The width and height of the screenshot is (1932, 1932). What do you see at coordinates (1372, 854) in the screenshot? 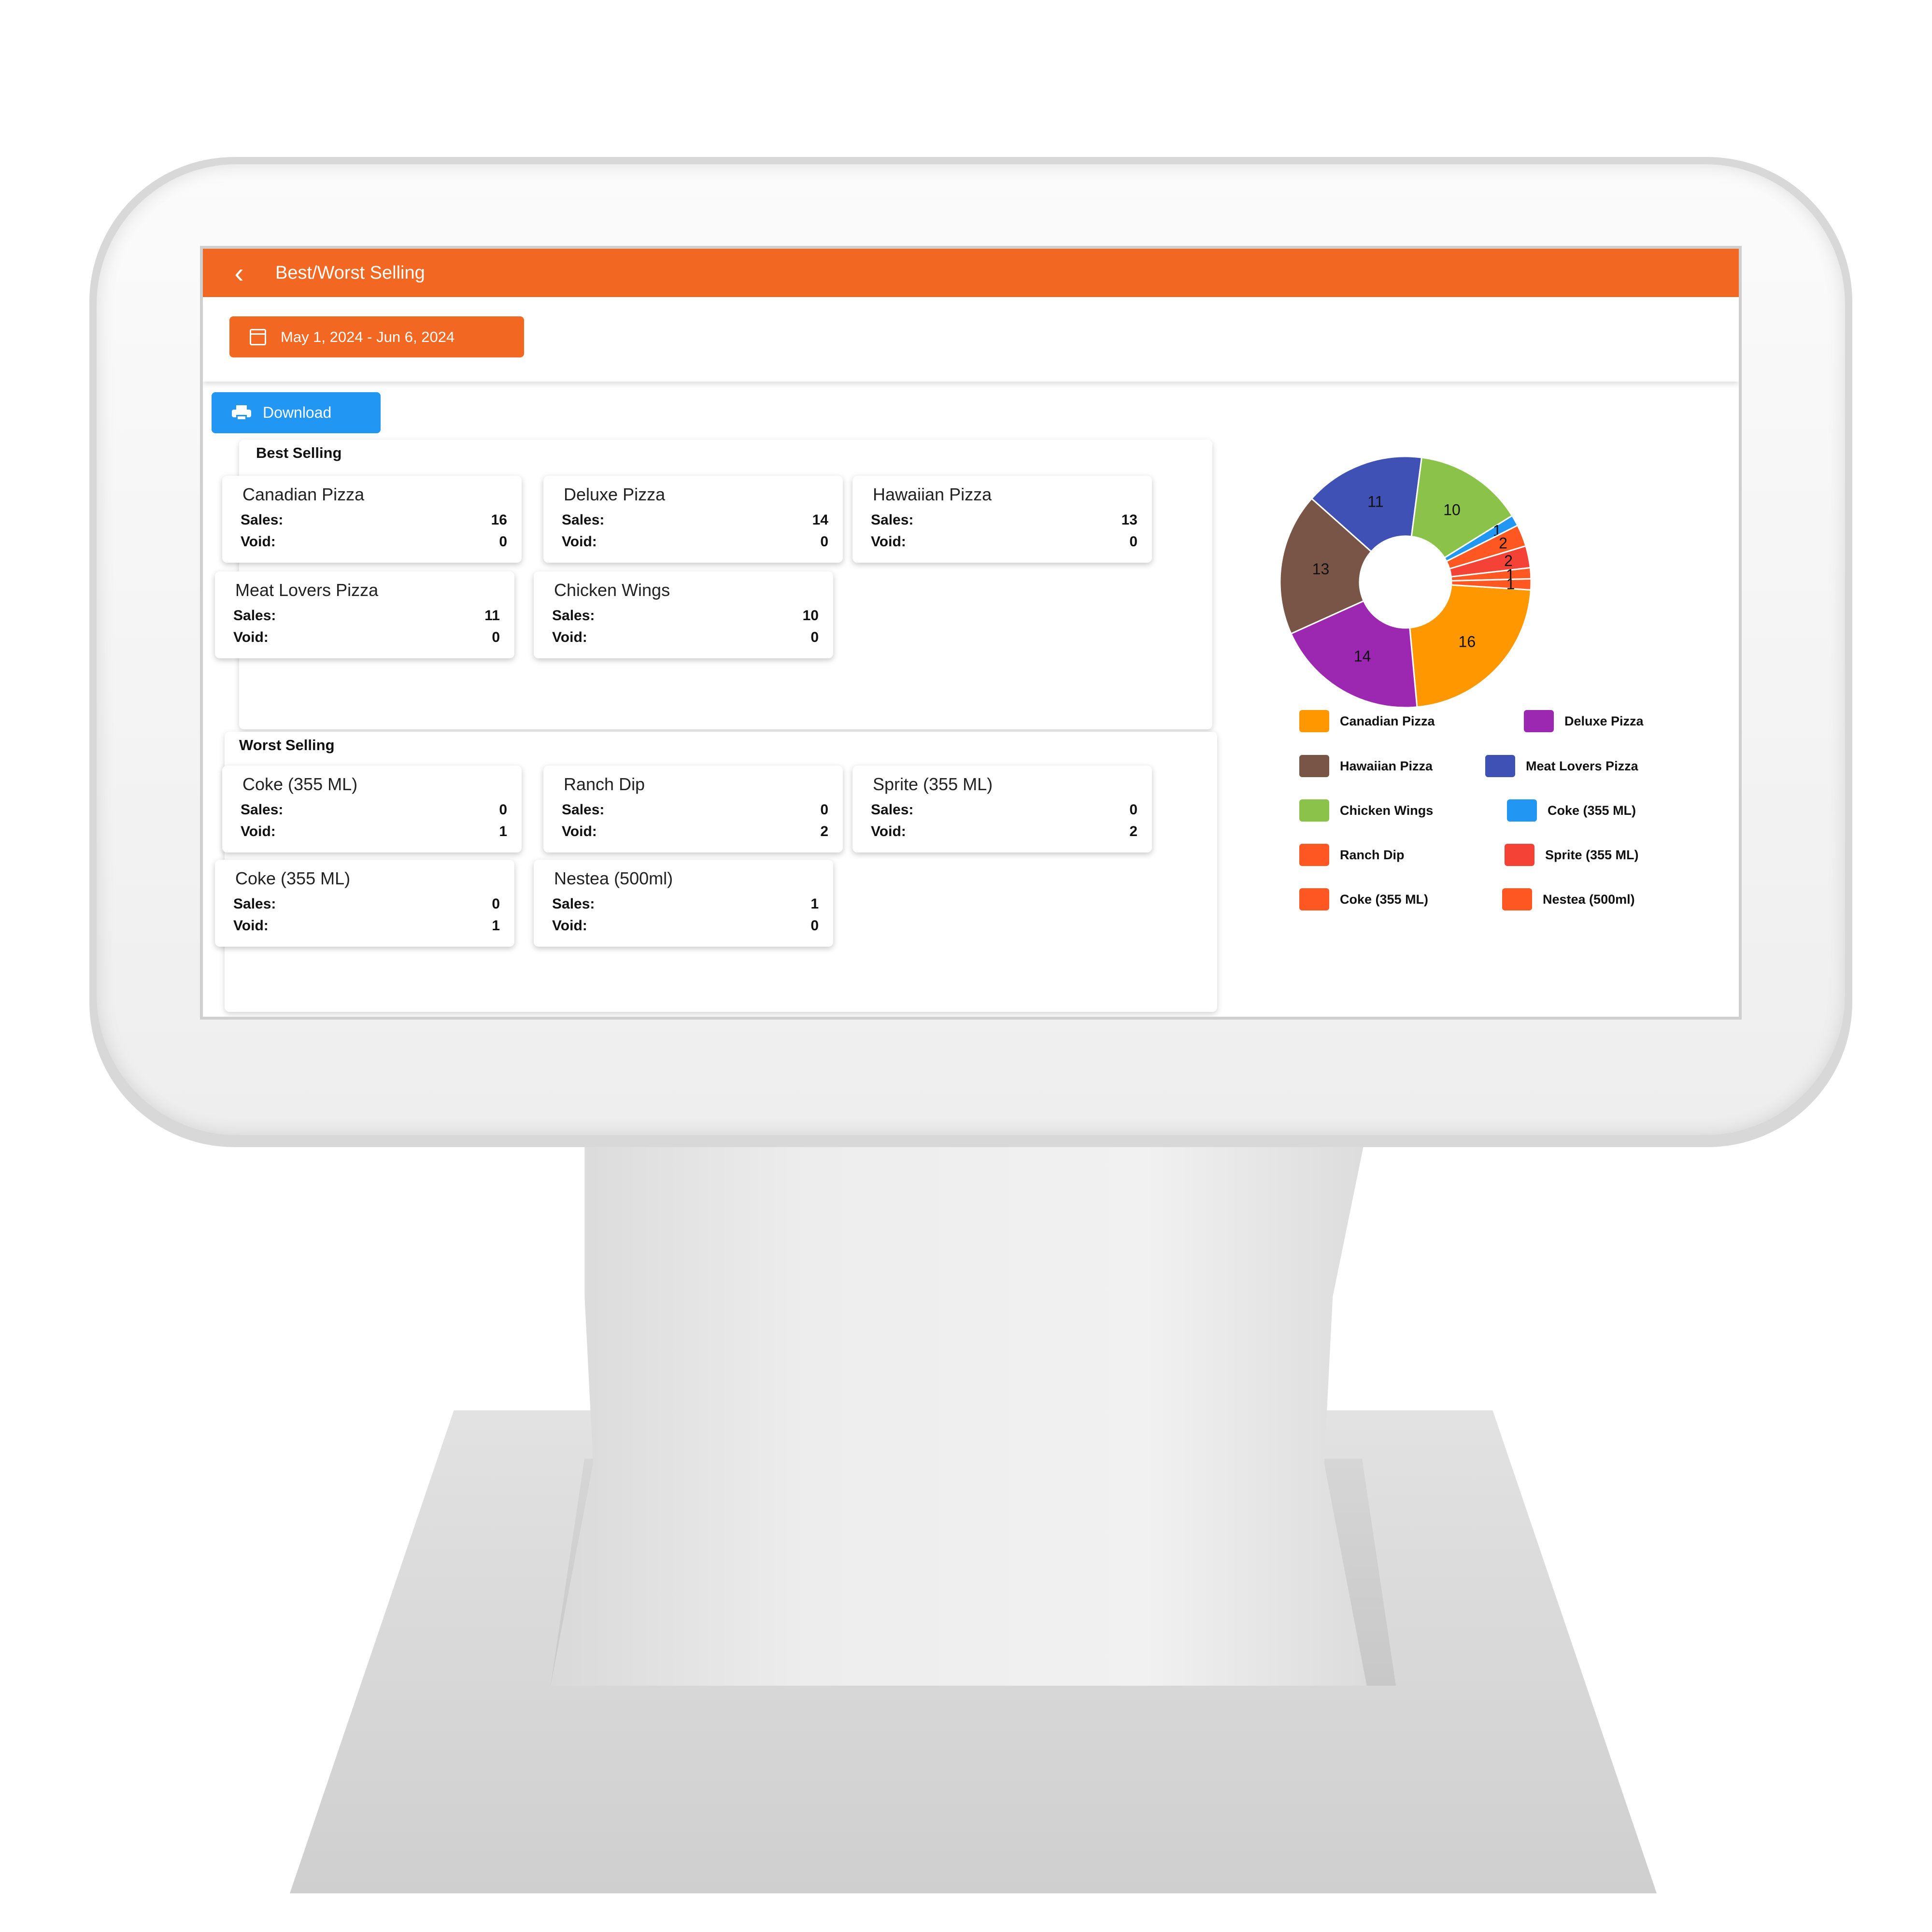
I see `legend-label: Ranch Dip` at bounding box center [1372, 854].